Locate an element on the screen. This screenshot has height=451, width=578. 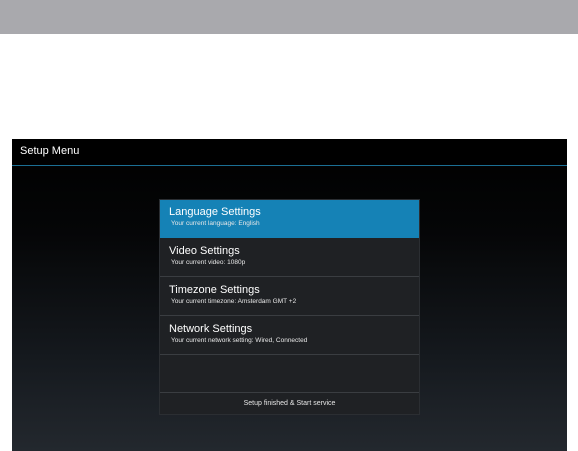
page-title: Setup Menu is located at coordinates (50, 151).